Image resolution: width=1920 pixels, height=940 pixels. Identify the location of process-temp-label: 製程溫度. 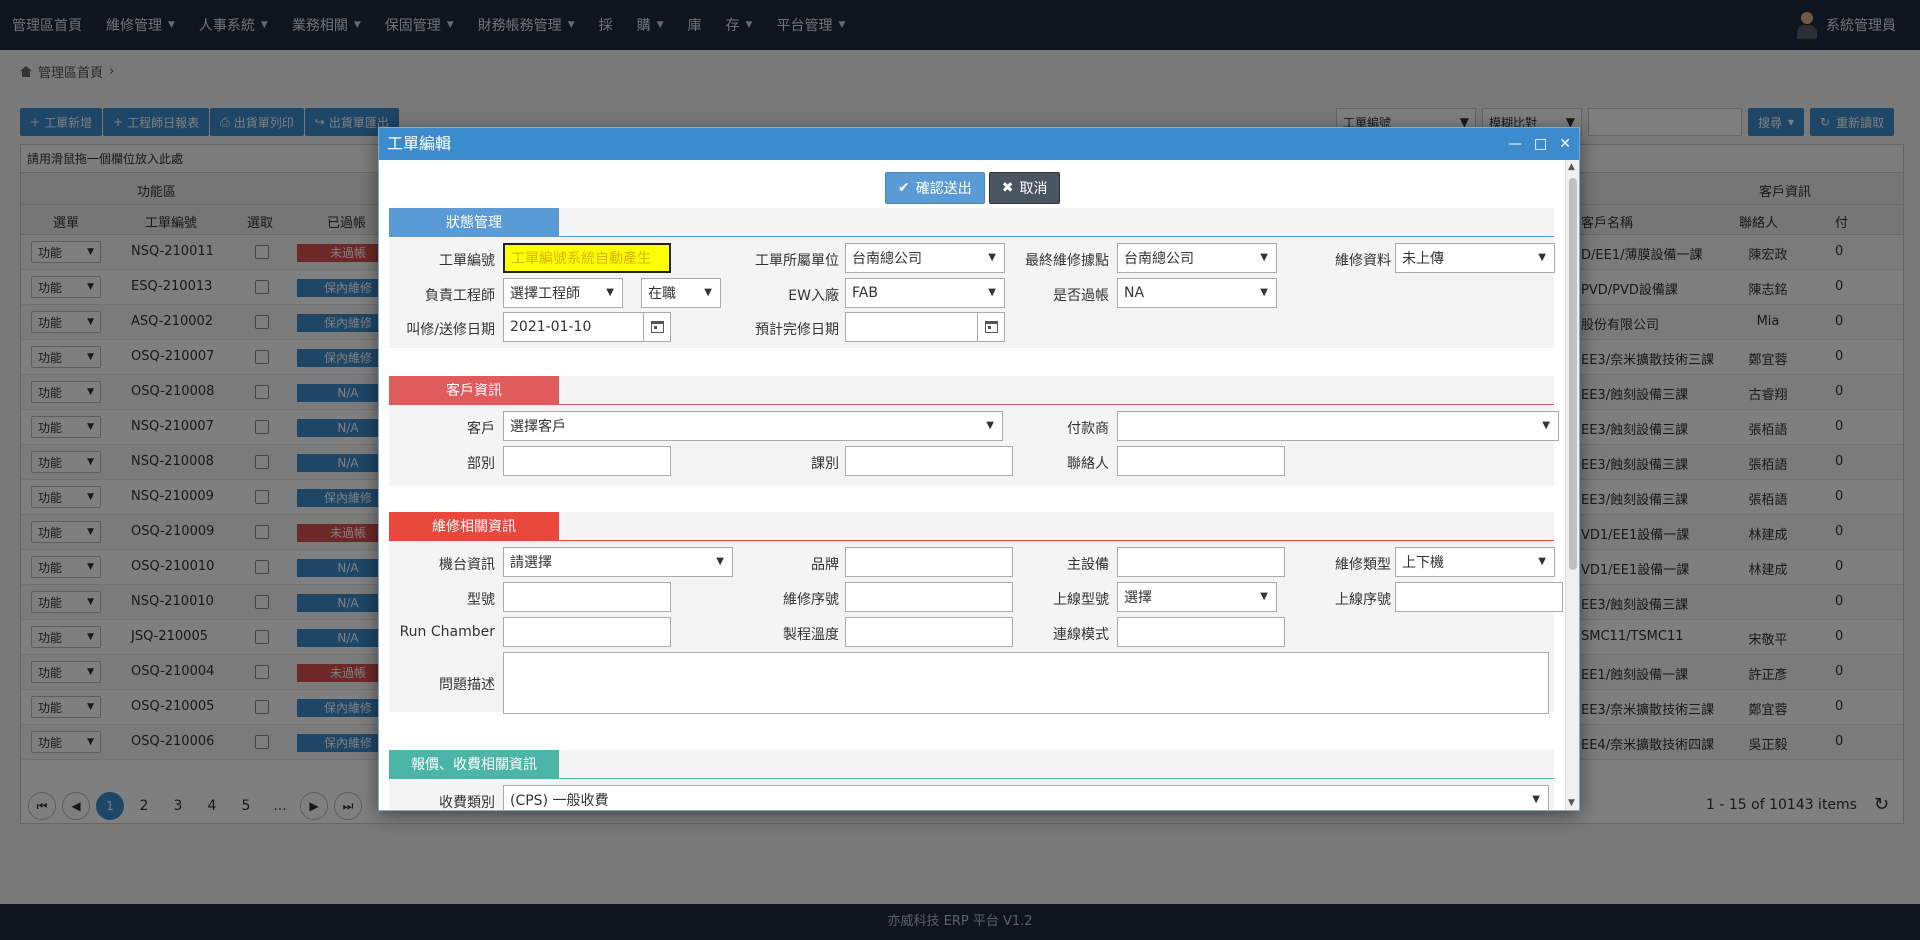
(811, 635).